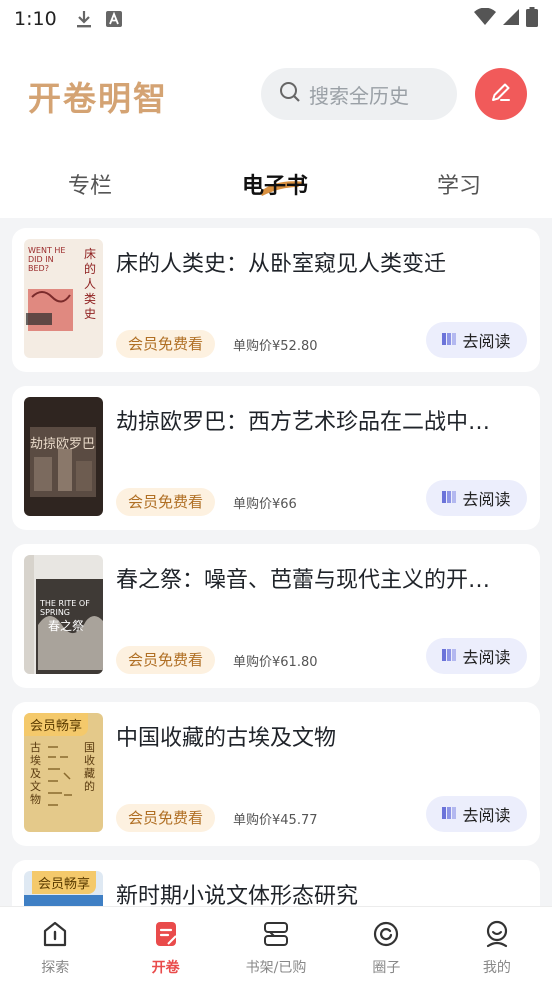  Describe the element at coordinates (276, 968) in the screenshot. I see `nav-label: 书架/已购` at that location.